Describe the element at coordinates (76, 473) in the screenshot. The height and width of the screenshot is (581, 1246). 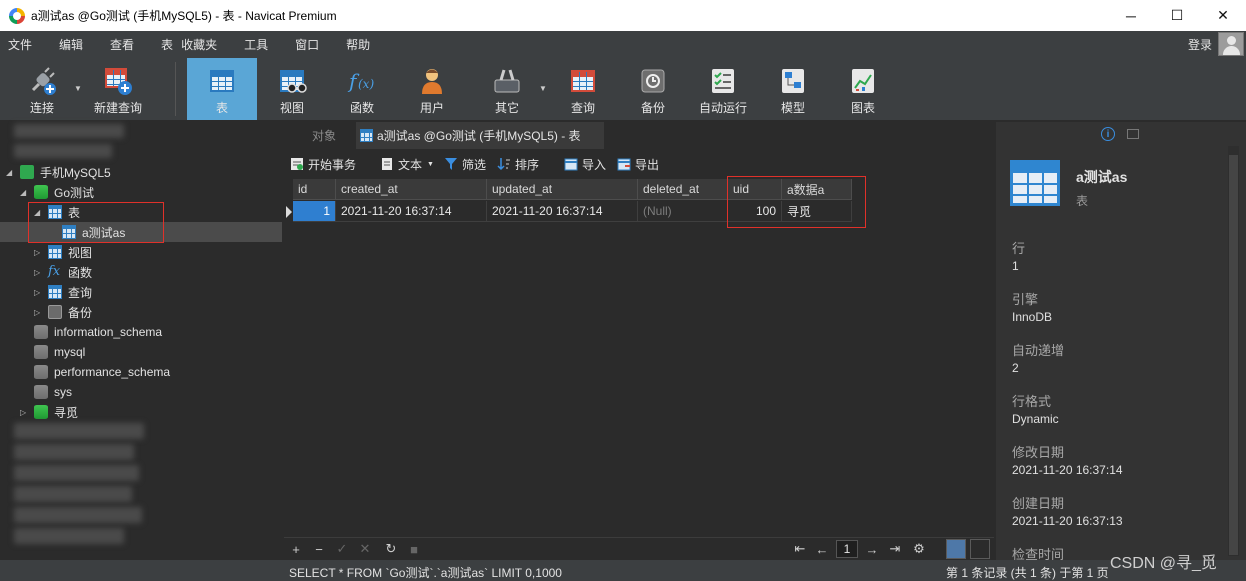
I see `blurred-connection` at that location.